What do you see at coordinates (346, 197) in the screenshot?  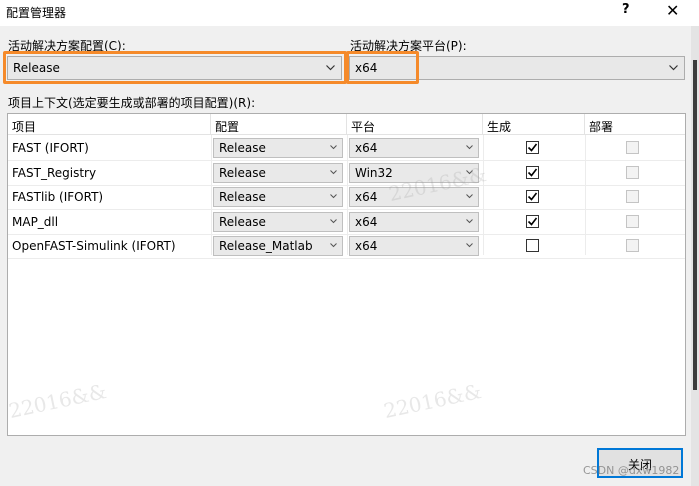 I see `table-row: FASTlib (IFORT) Release x64` at bounding box center [346, 197].